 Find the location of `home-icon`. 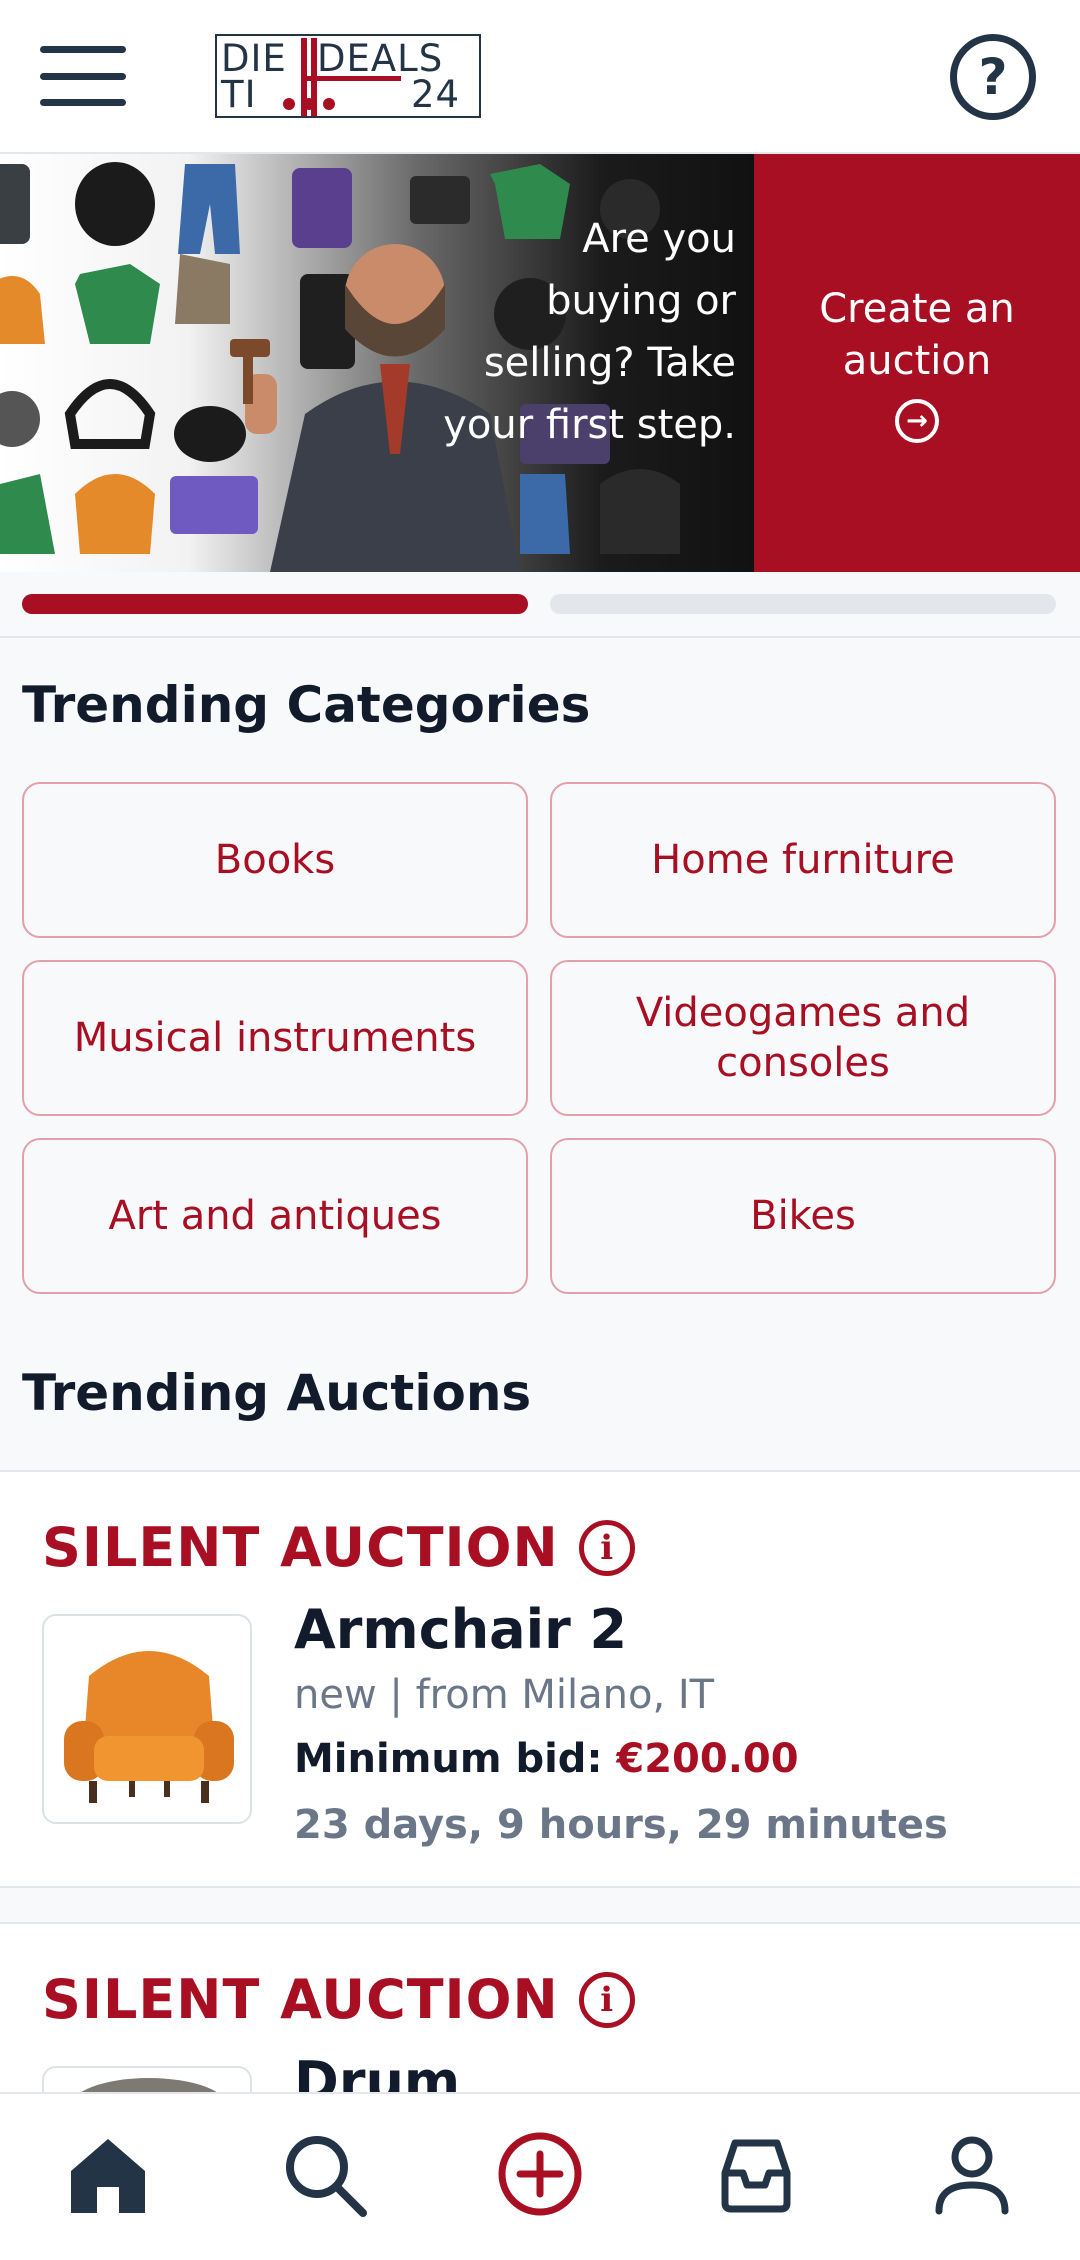

home-icon is located at coordinates (108, 2174).